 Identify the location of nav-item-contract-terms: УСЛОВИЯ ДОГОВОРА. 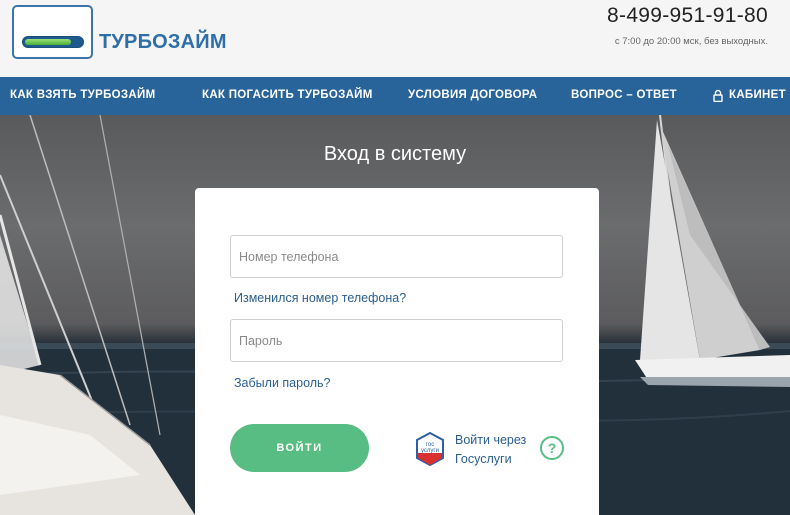
(472, 95).